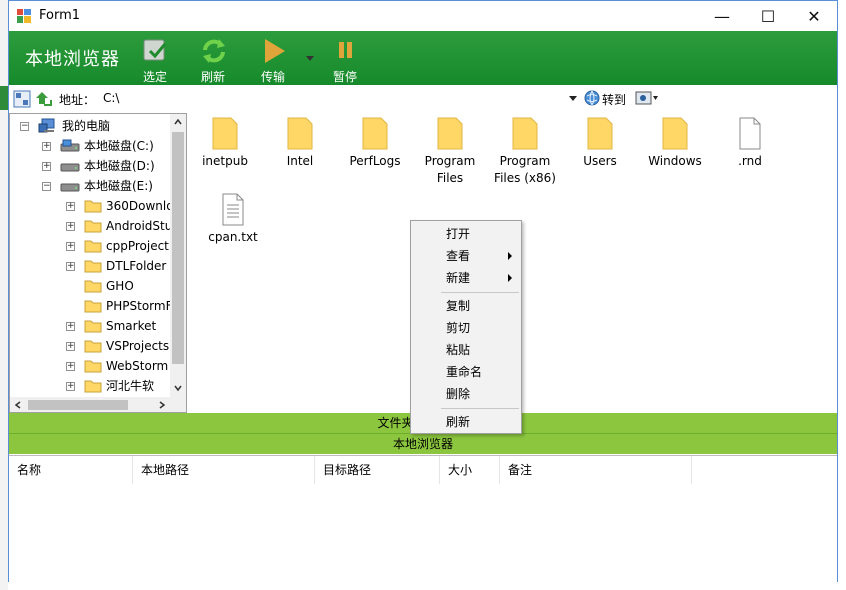 Image resolution: width=846 pixels, height=590 pixels. I want to click on menu-item-label: 新建, so click(458, 278).